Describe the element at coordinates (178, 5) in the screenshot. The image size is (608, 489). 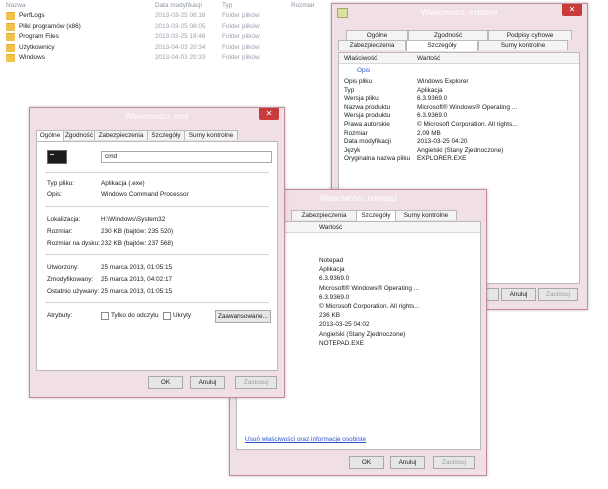
I see `col-date-header: Data modyfikacji` at that location.